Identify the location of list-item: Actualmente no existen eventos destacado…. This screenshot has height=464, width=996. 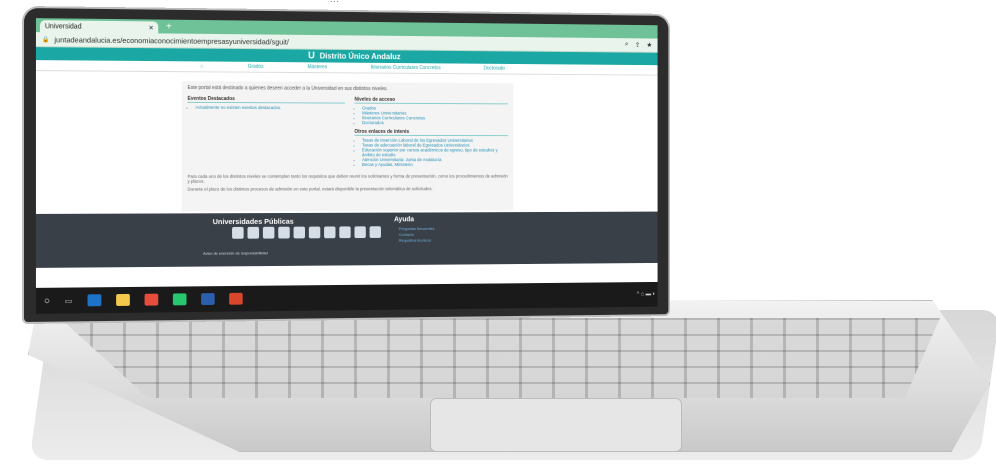
(270, 108).